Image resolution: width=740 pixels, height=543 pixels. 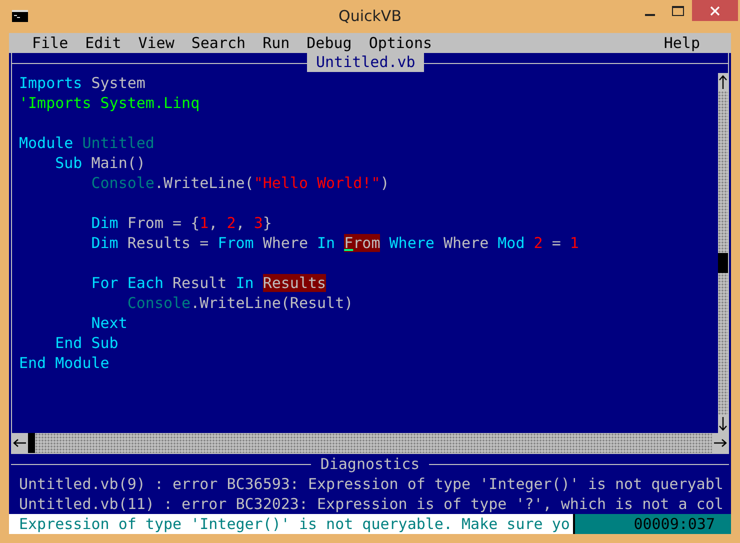 I want to click on code-line: Module Untitled, so click(x=86, y=143).